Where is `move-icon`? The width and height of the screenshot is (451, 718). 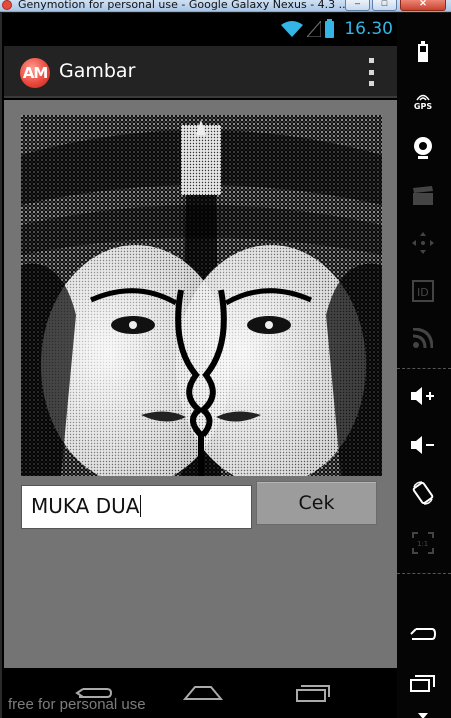
move-icon is located at coordinates (423, 243).